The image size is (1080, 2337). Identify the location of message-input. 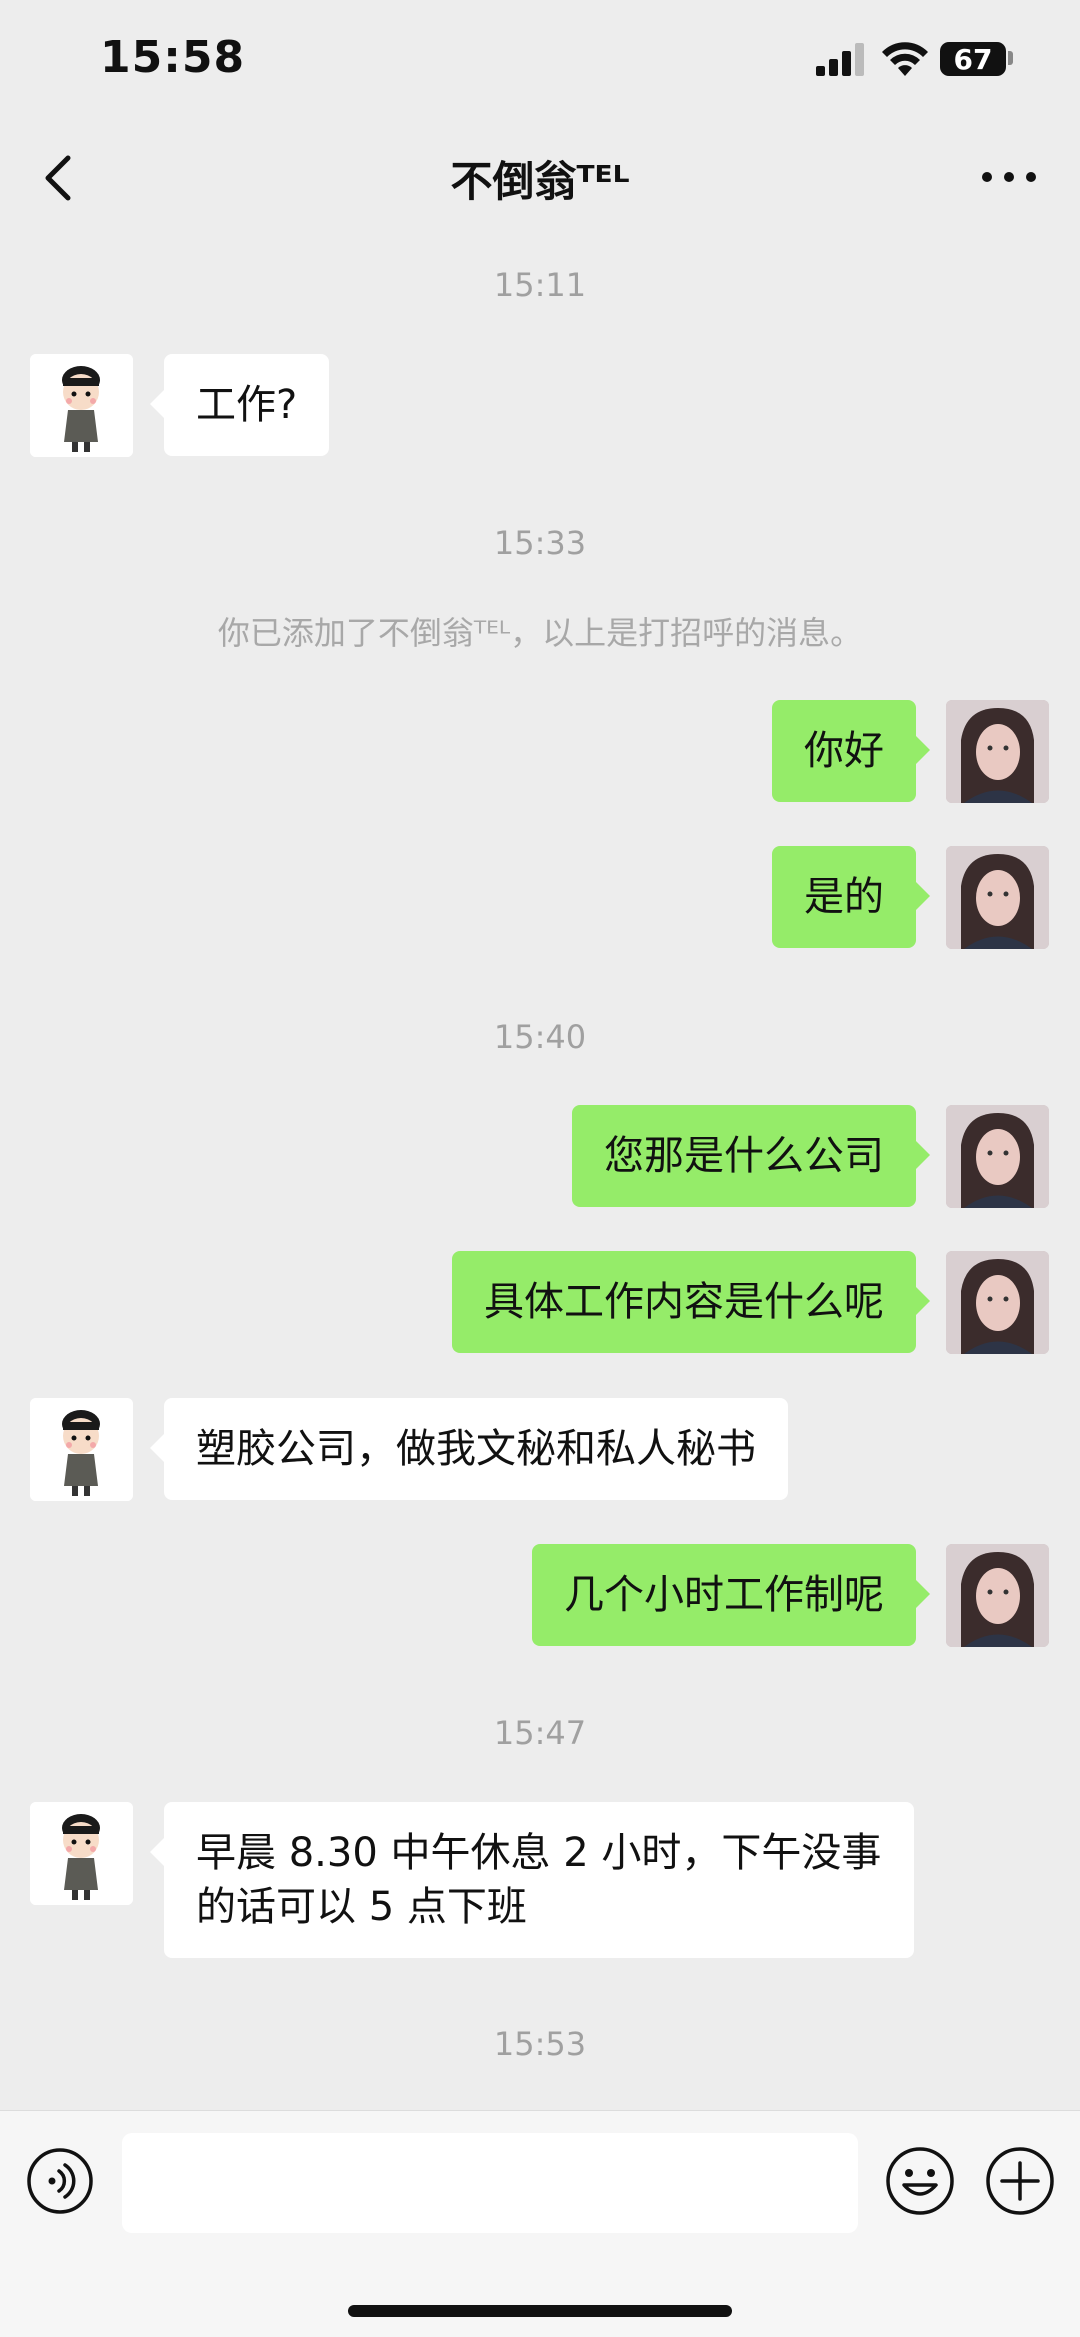
(490, 2183).